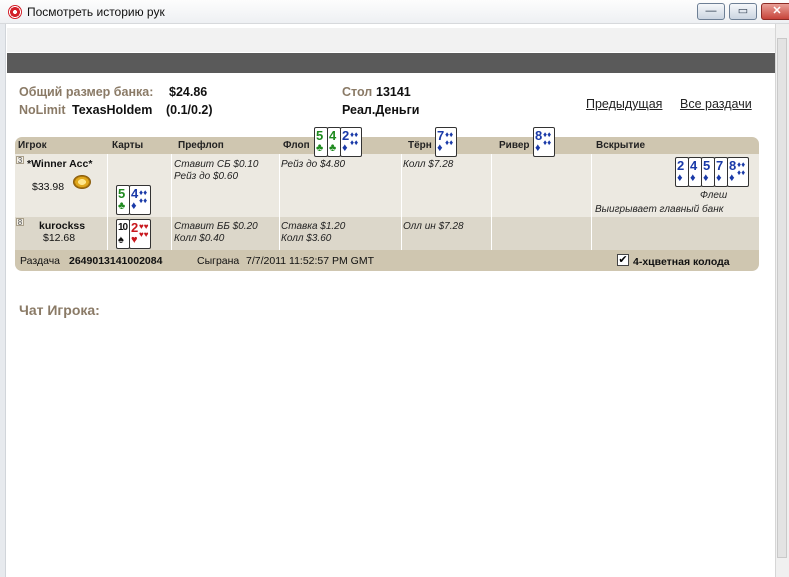 This screenshot has width=789, height=577. What do you see at coordinates (60, 164) in the screenshot?
I see `player-name: *Winner Acc*` at bounding box center [60, 164].